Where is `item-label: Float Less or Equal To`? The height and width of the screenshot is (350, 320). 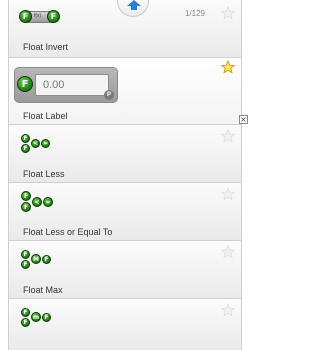 item-label: Float Less or Equal To is located at coordinates (68, 232).